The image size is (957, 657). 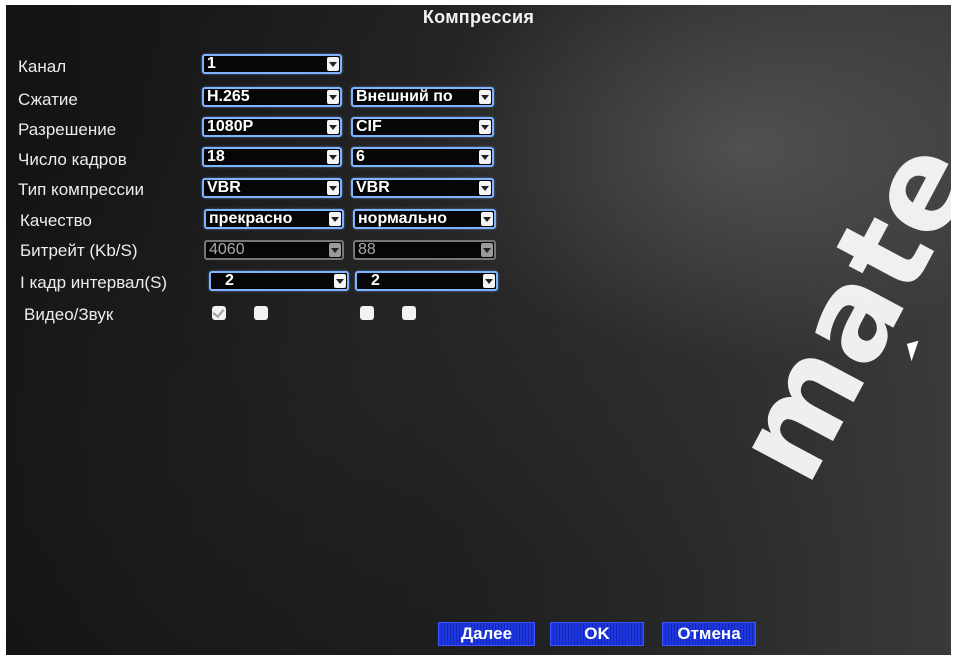 I want to click on channel-value: 1, so click(x=211, y=63).